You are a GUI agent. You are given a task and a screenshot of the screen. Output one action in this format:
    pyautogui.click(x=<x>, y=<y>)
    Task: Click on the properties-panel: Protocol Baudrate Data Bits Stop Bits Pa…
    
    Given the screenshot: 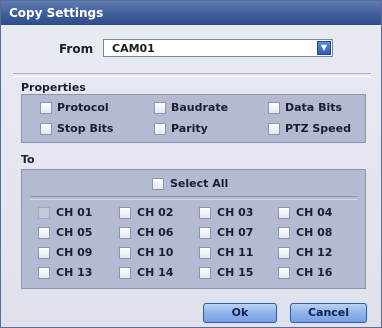 What is the action you would take?
    pyautogui.click(x=193, y=118)
    